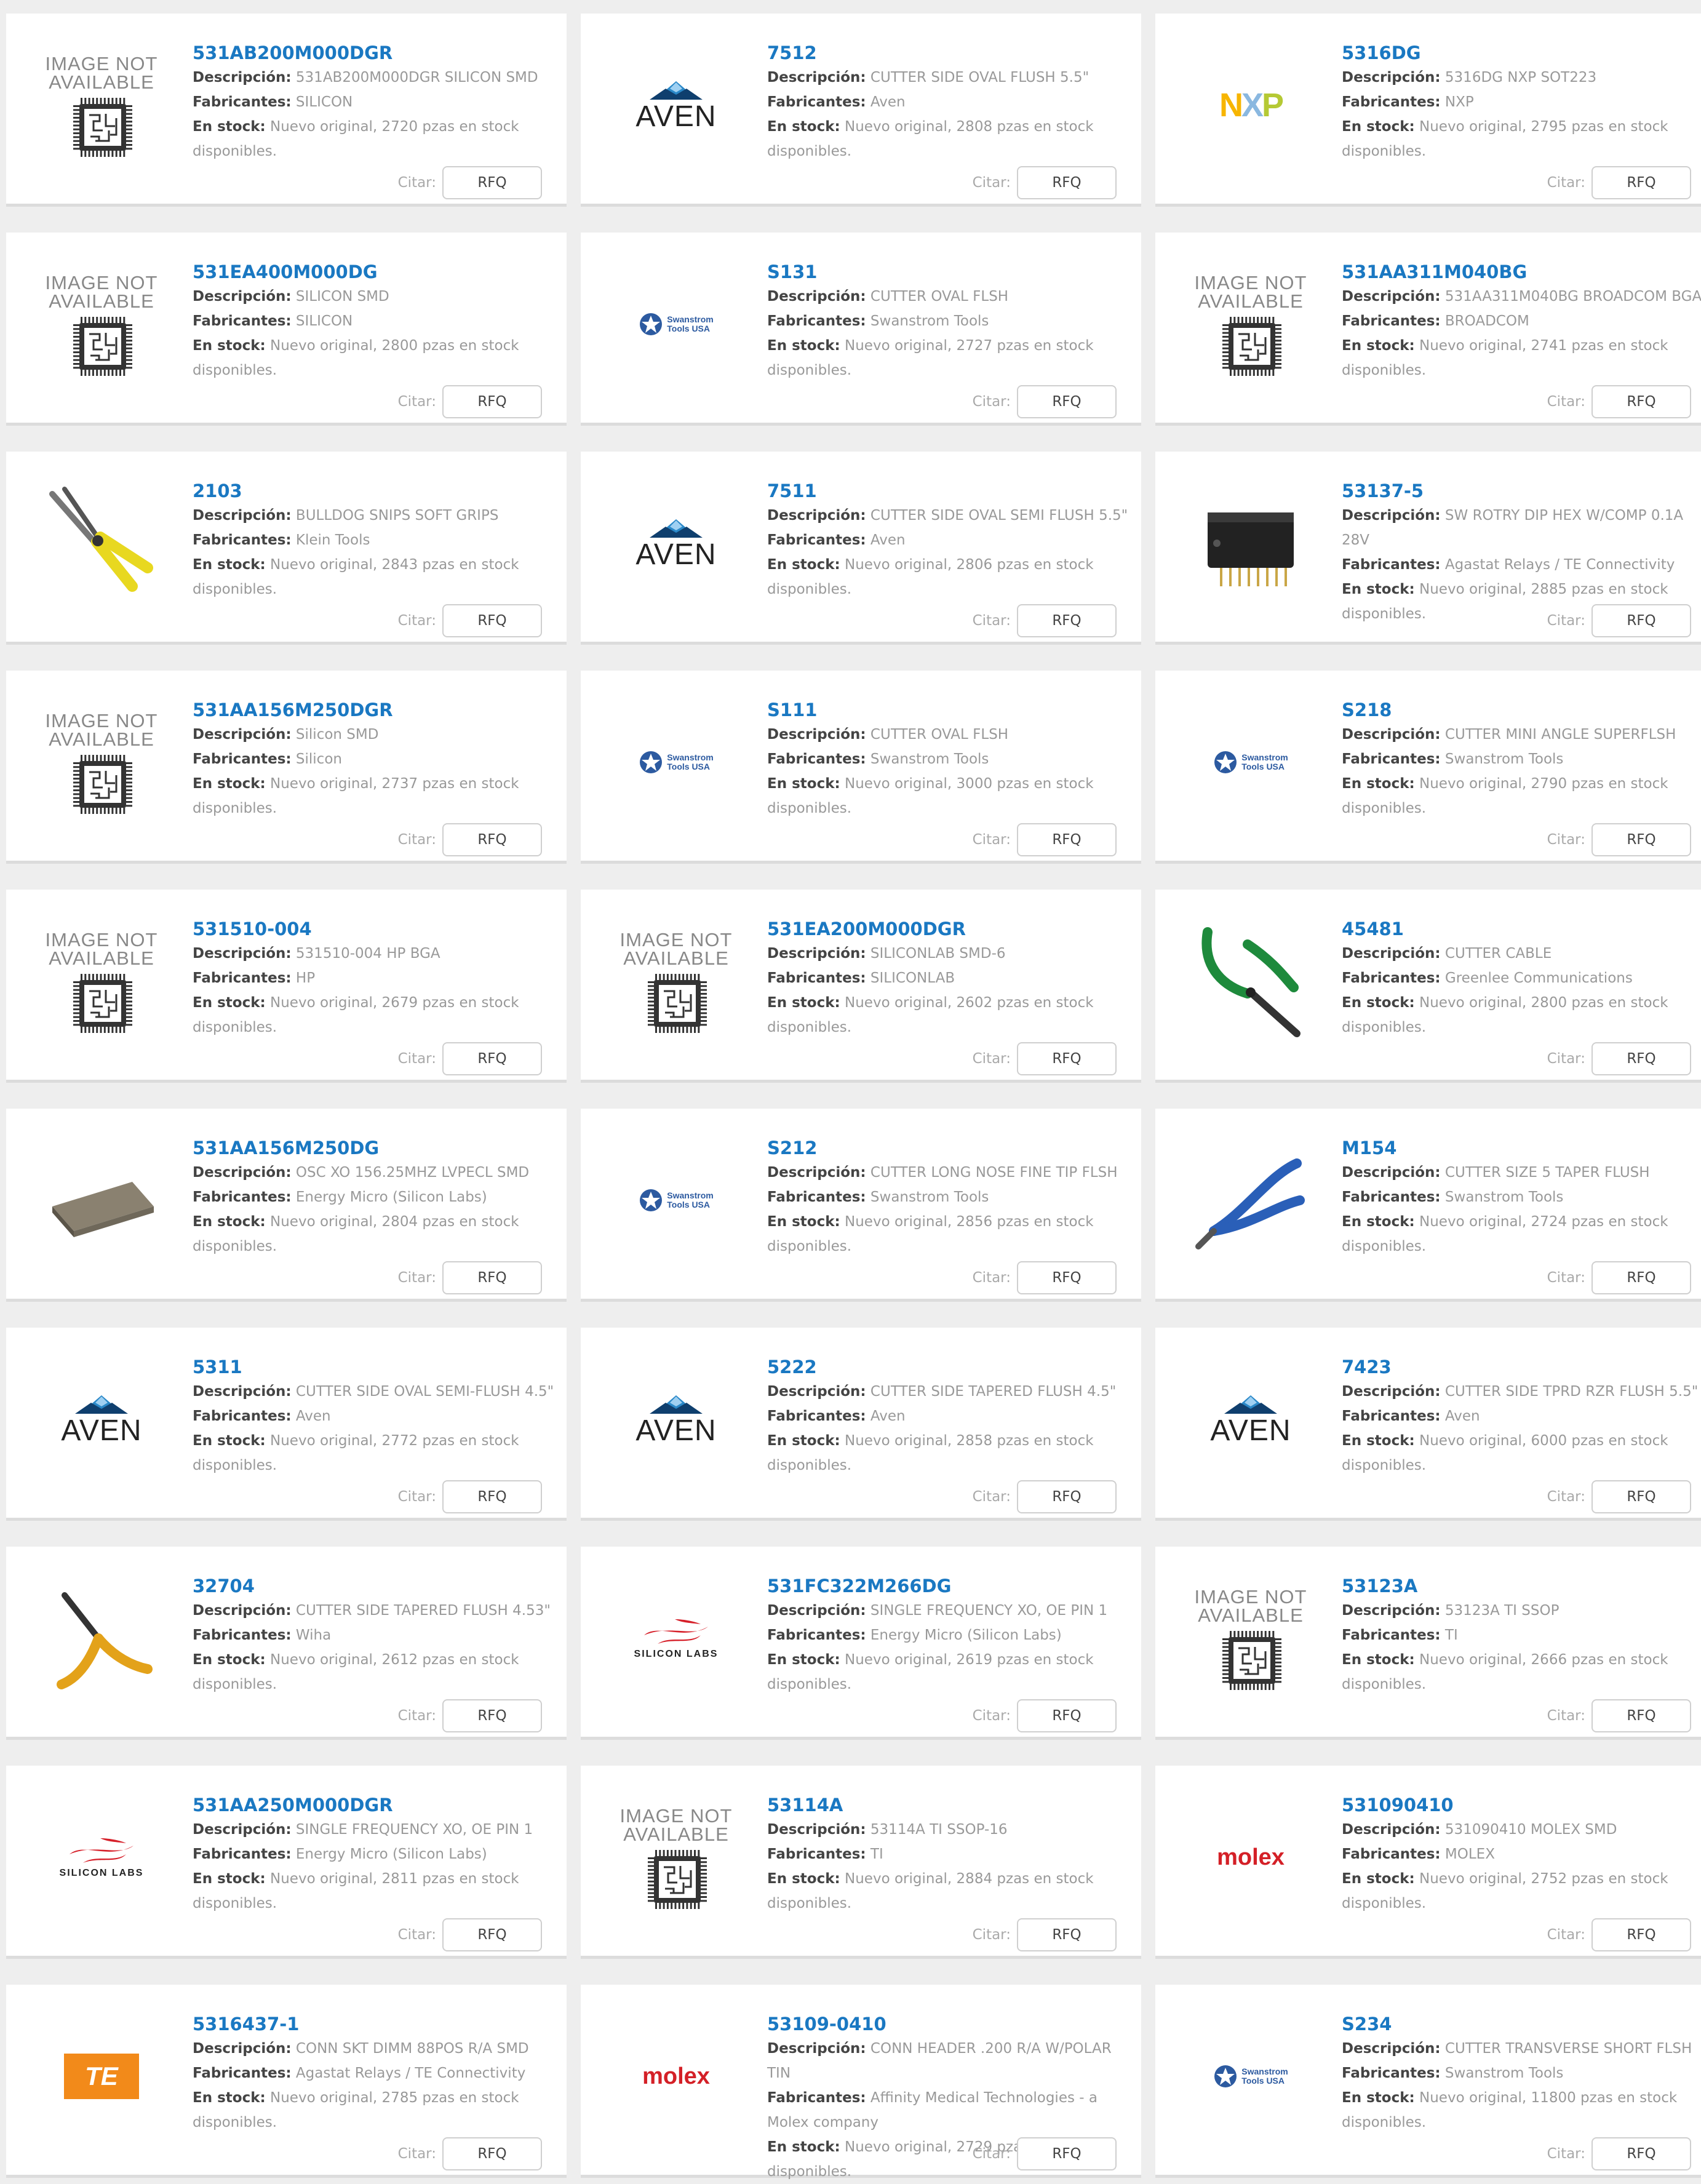 Image resolution: width=1701 pixels, height=2184 pixels. I want to click on part-number-link: 531090410, so click(1521, 1805).